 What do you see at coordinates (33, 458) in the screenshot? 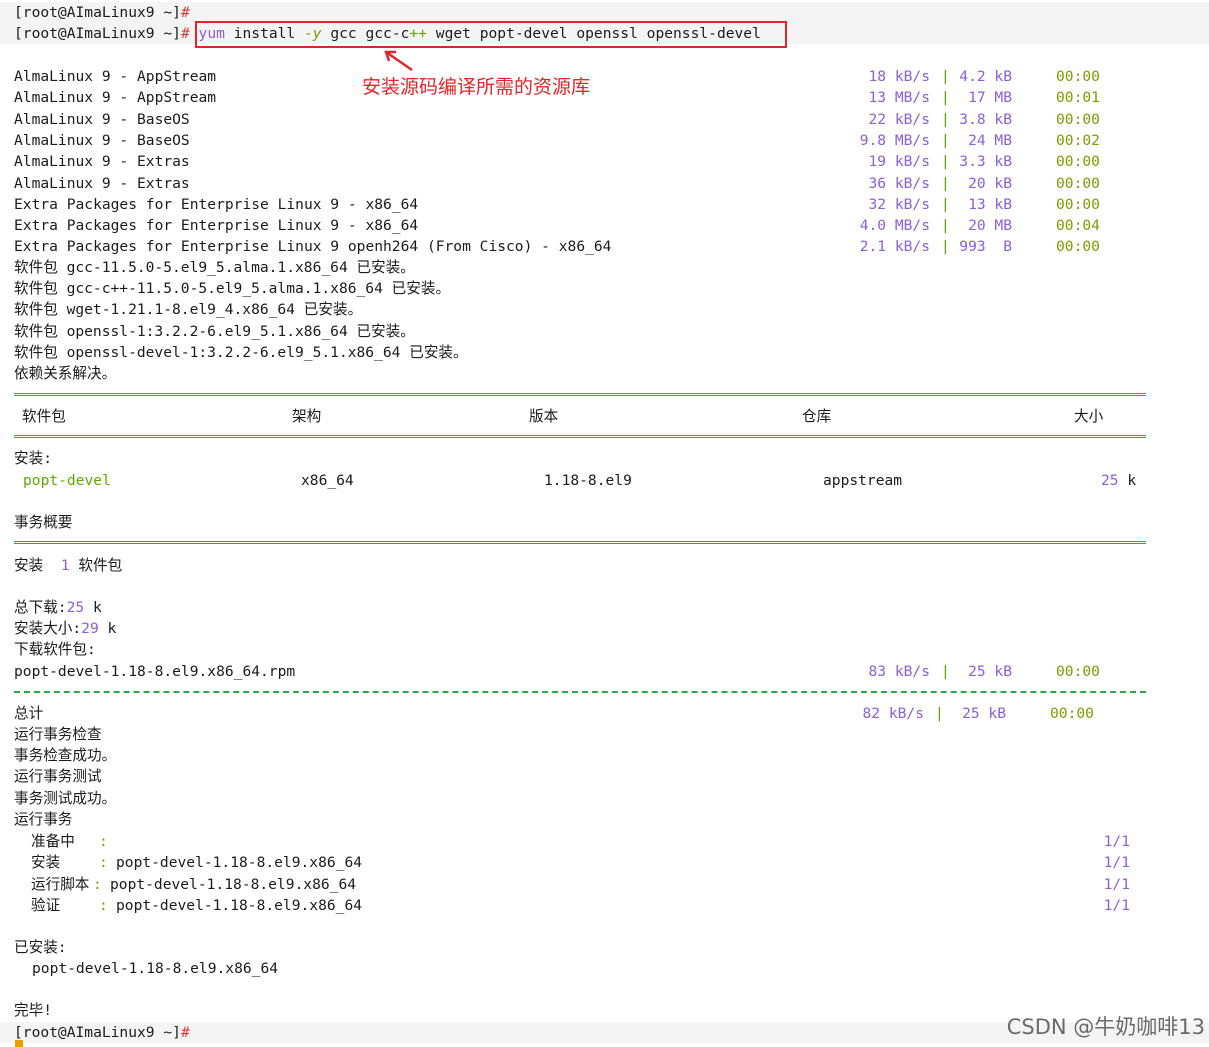
I see `section-install: 安装:` at bounding box center [33, 458].